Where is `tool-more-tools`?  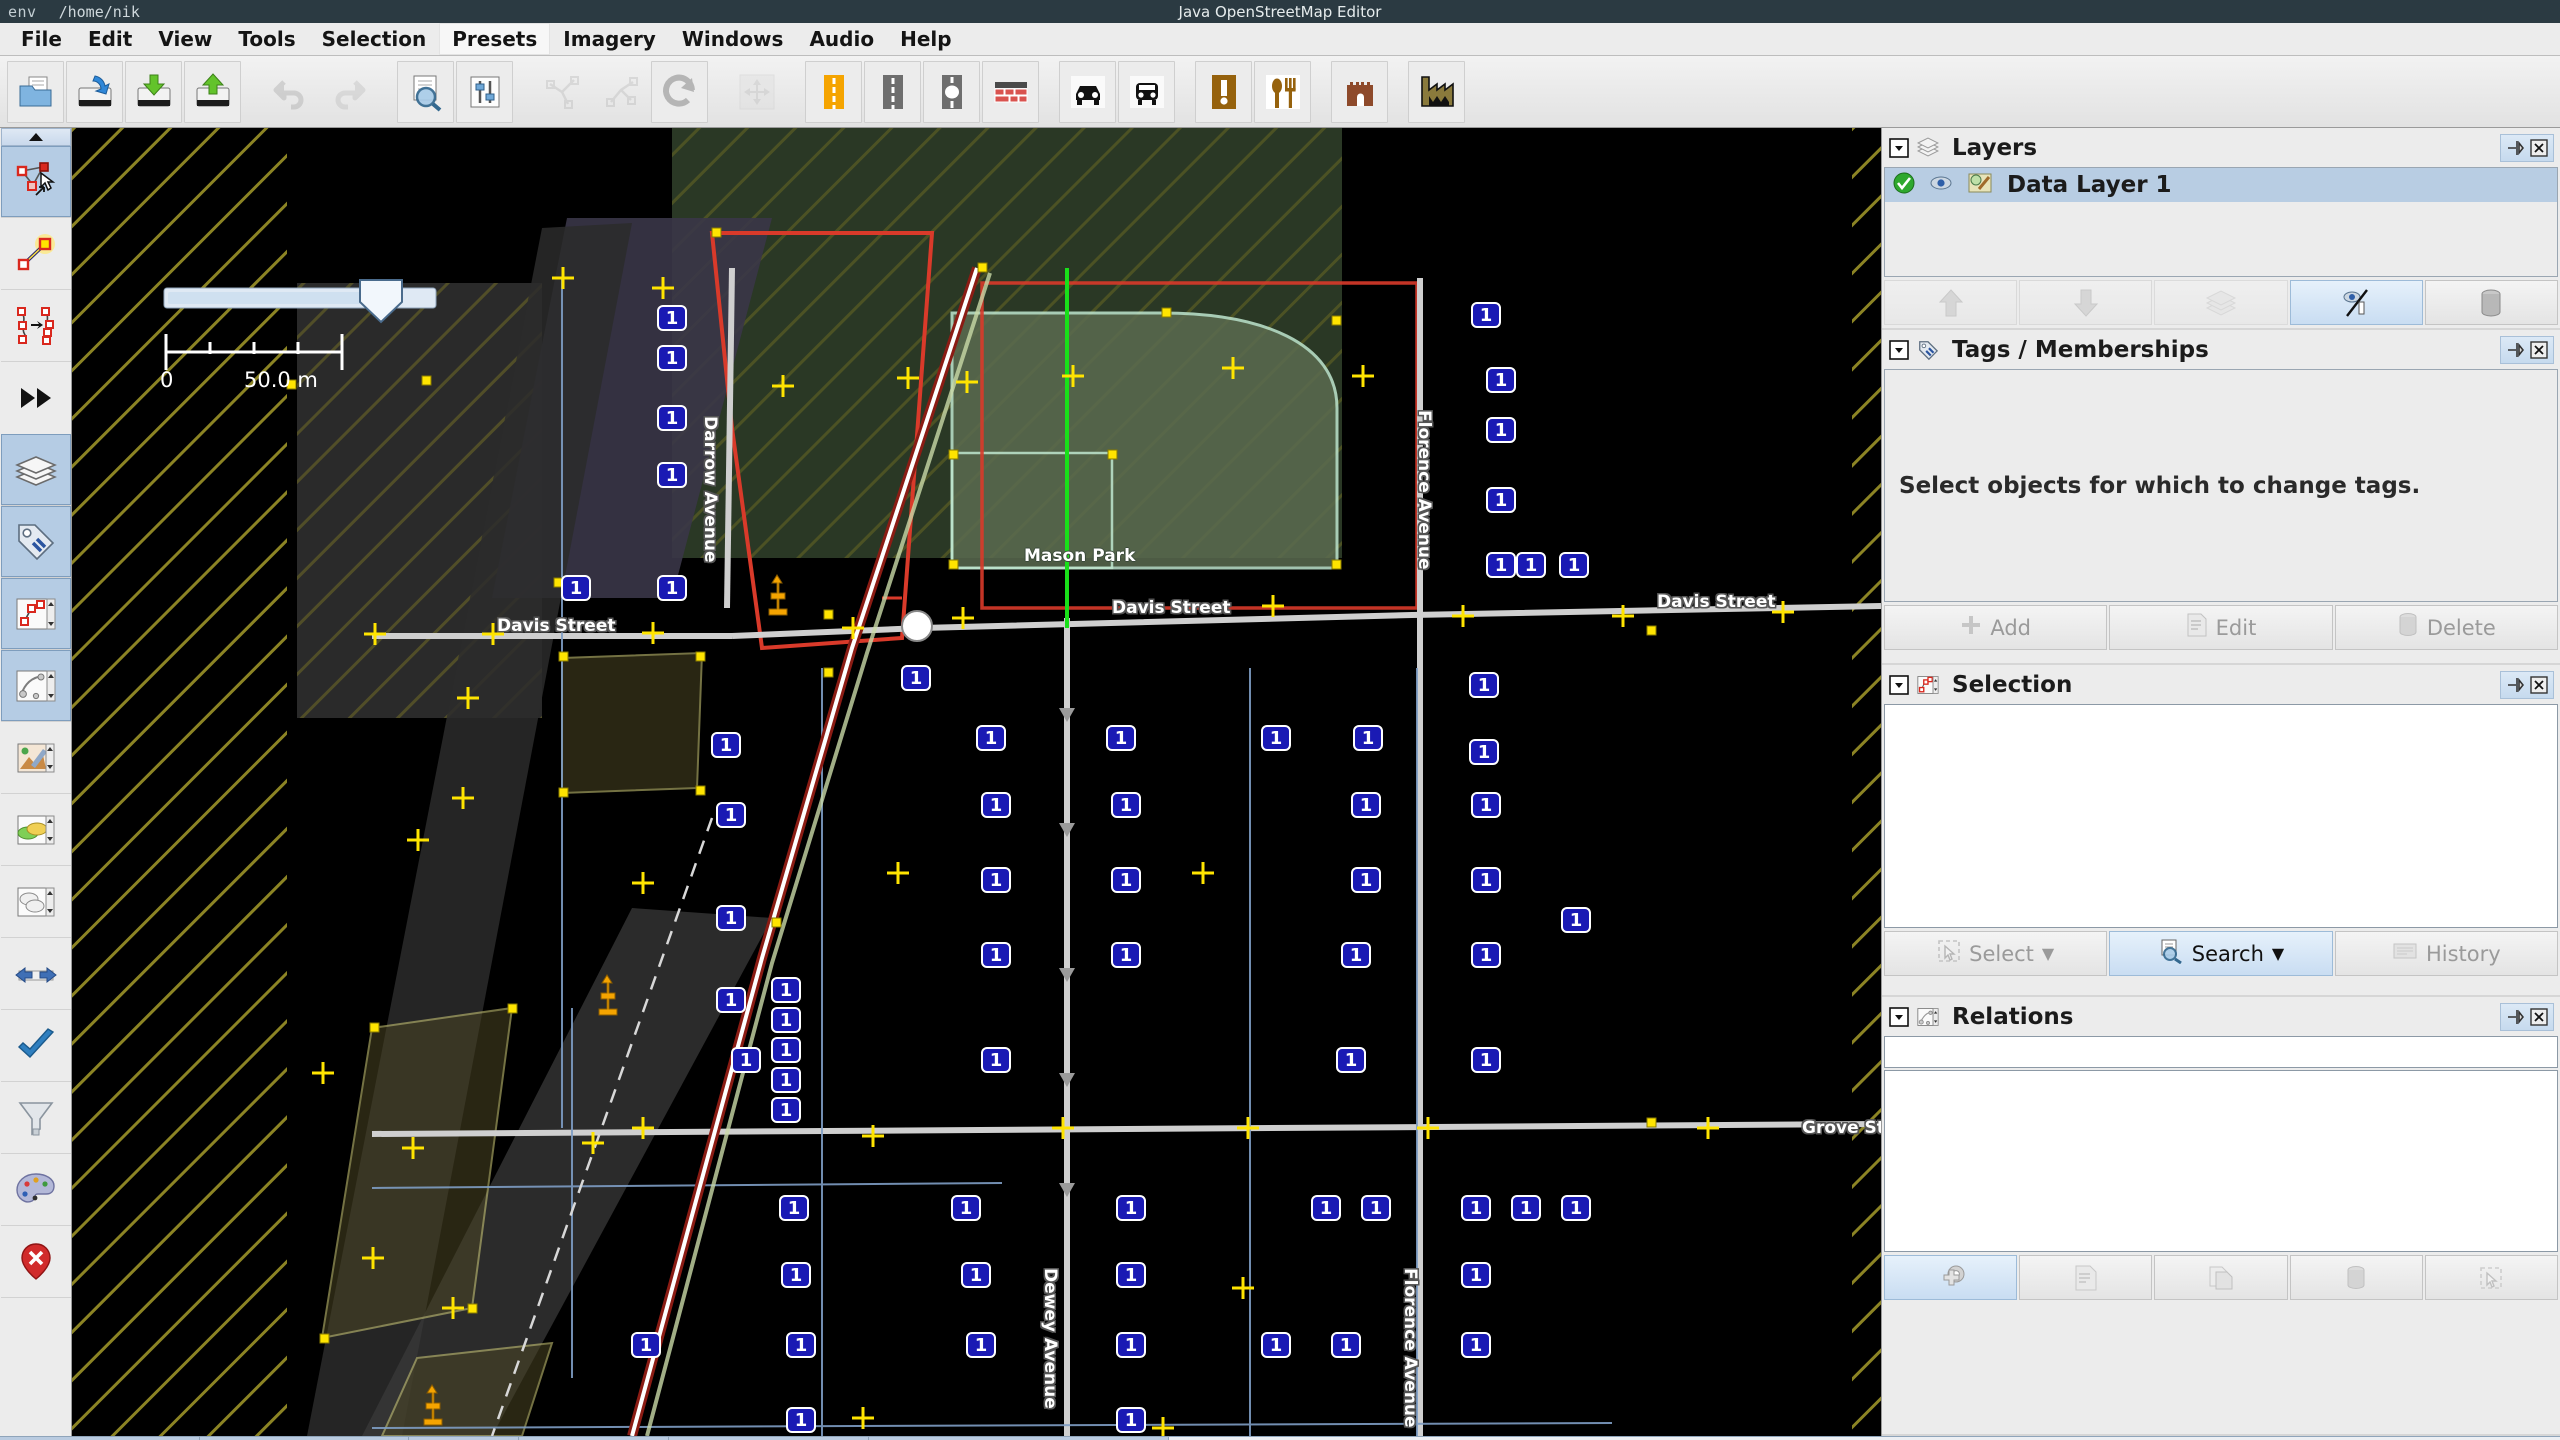 tool-more-tools is located at coordinates (35, 398).